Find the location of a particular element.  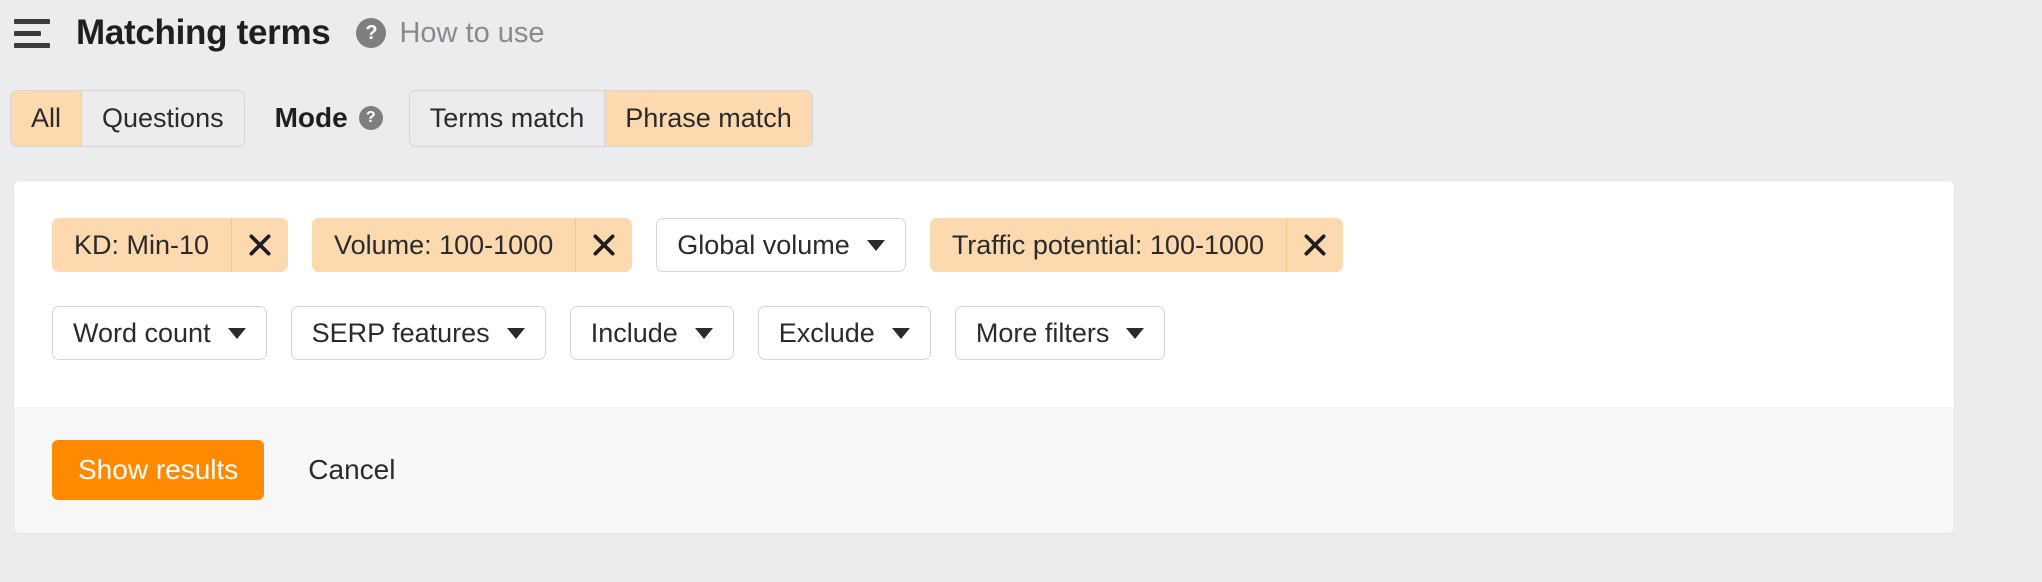

tab-questions: Questions is located at coordinates (163, 118).